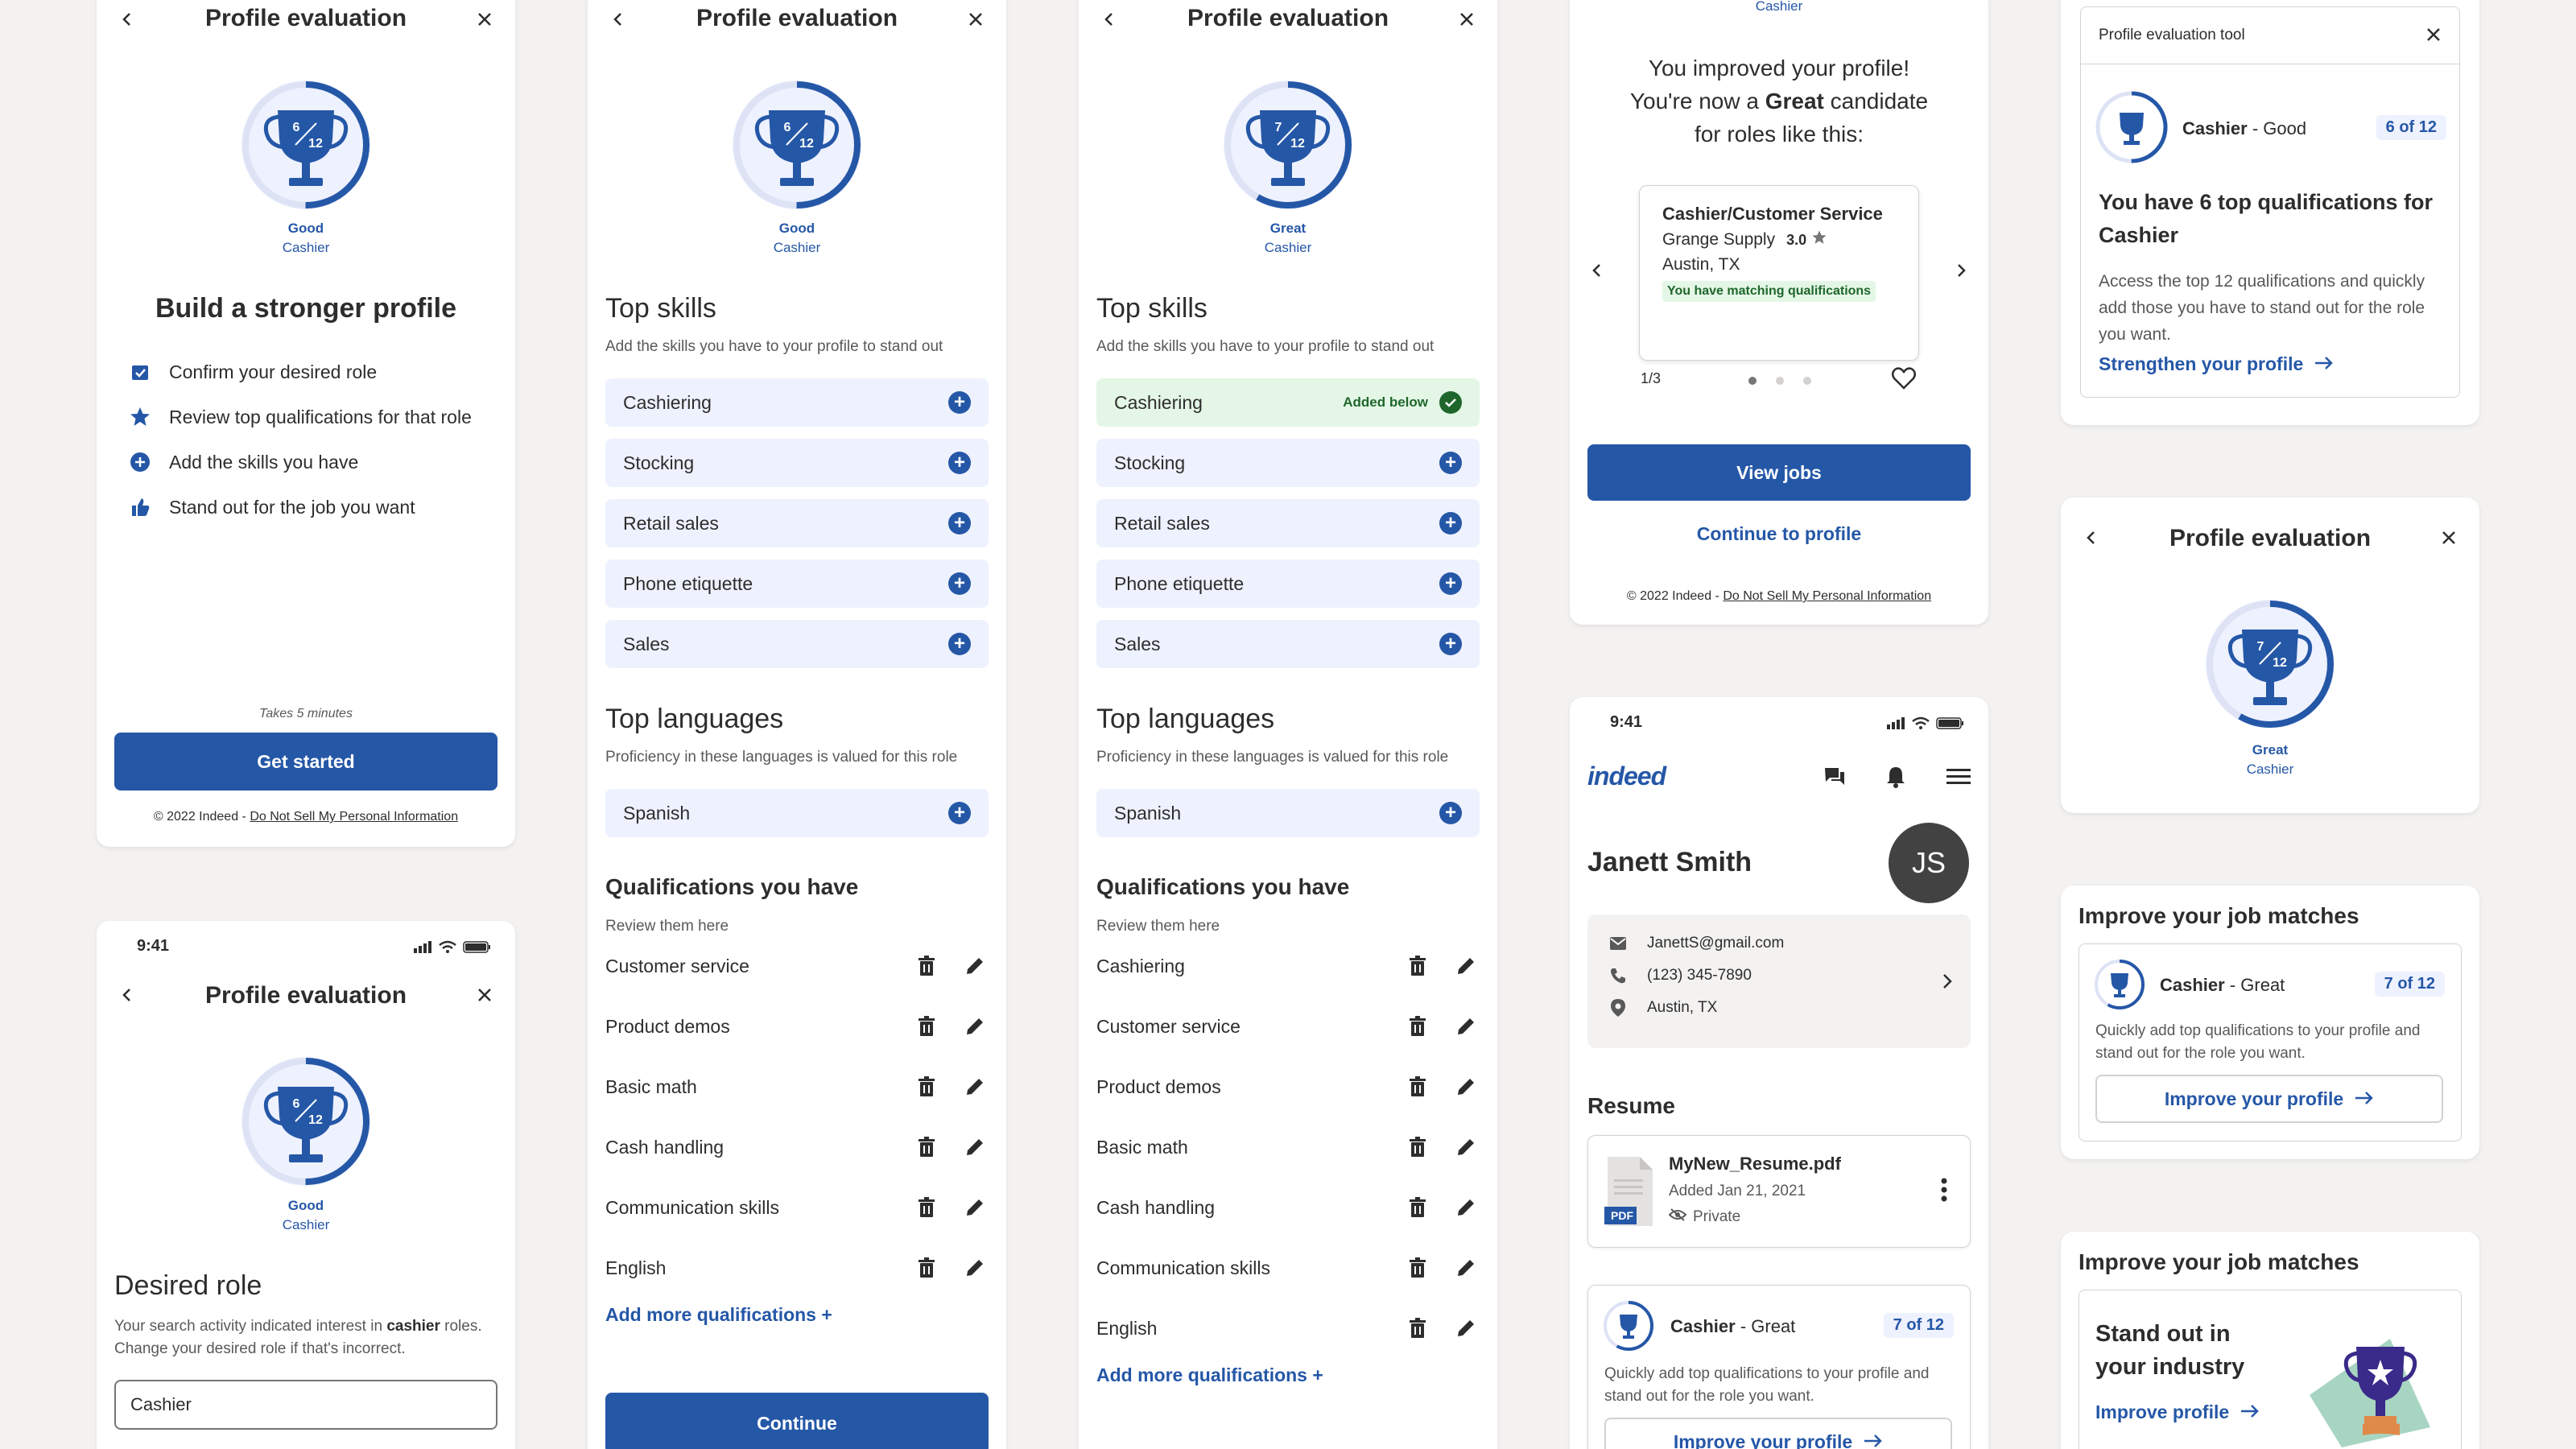  What do you see at coordinates (2219, 1261) in the screenshot?
I see `card-title: Improve your job matches` at bounding box center [2219, 1261].